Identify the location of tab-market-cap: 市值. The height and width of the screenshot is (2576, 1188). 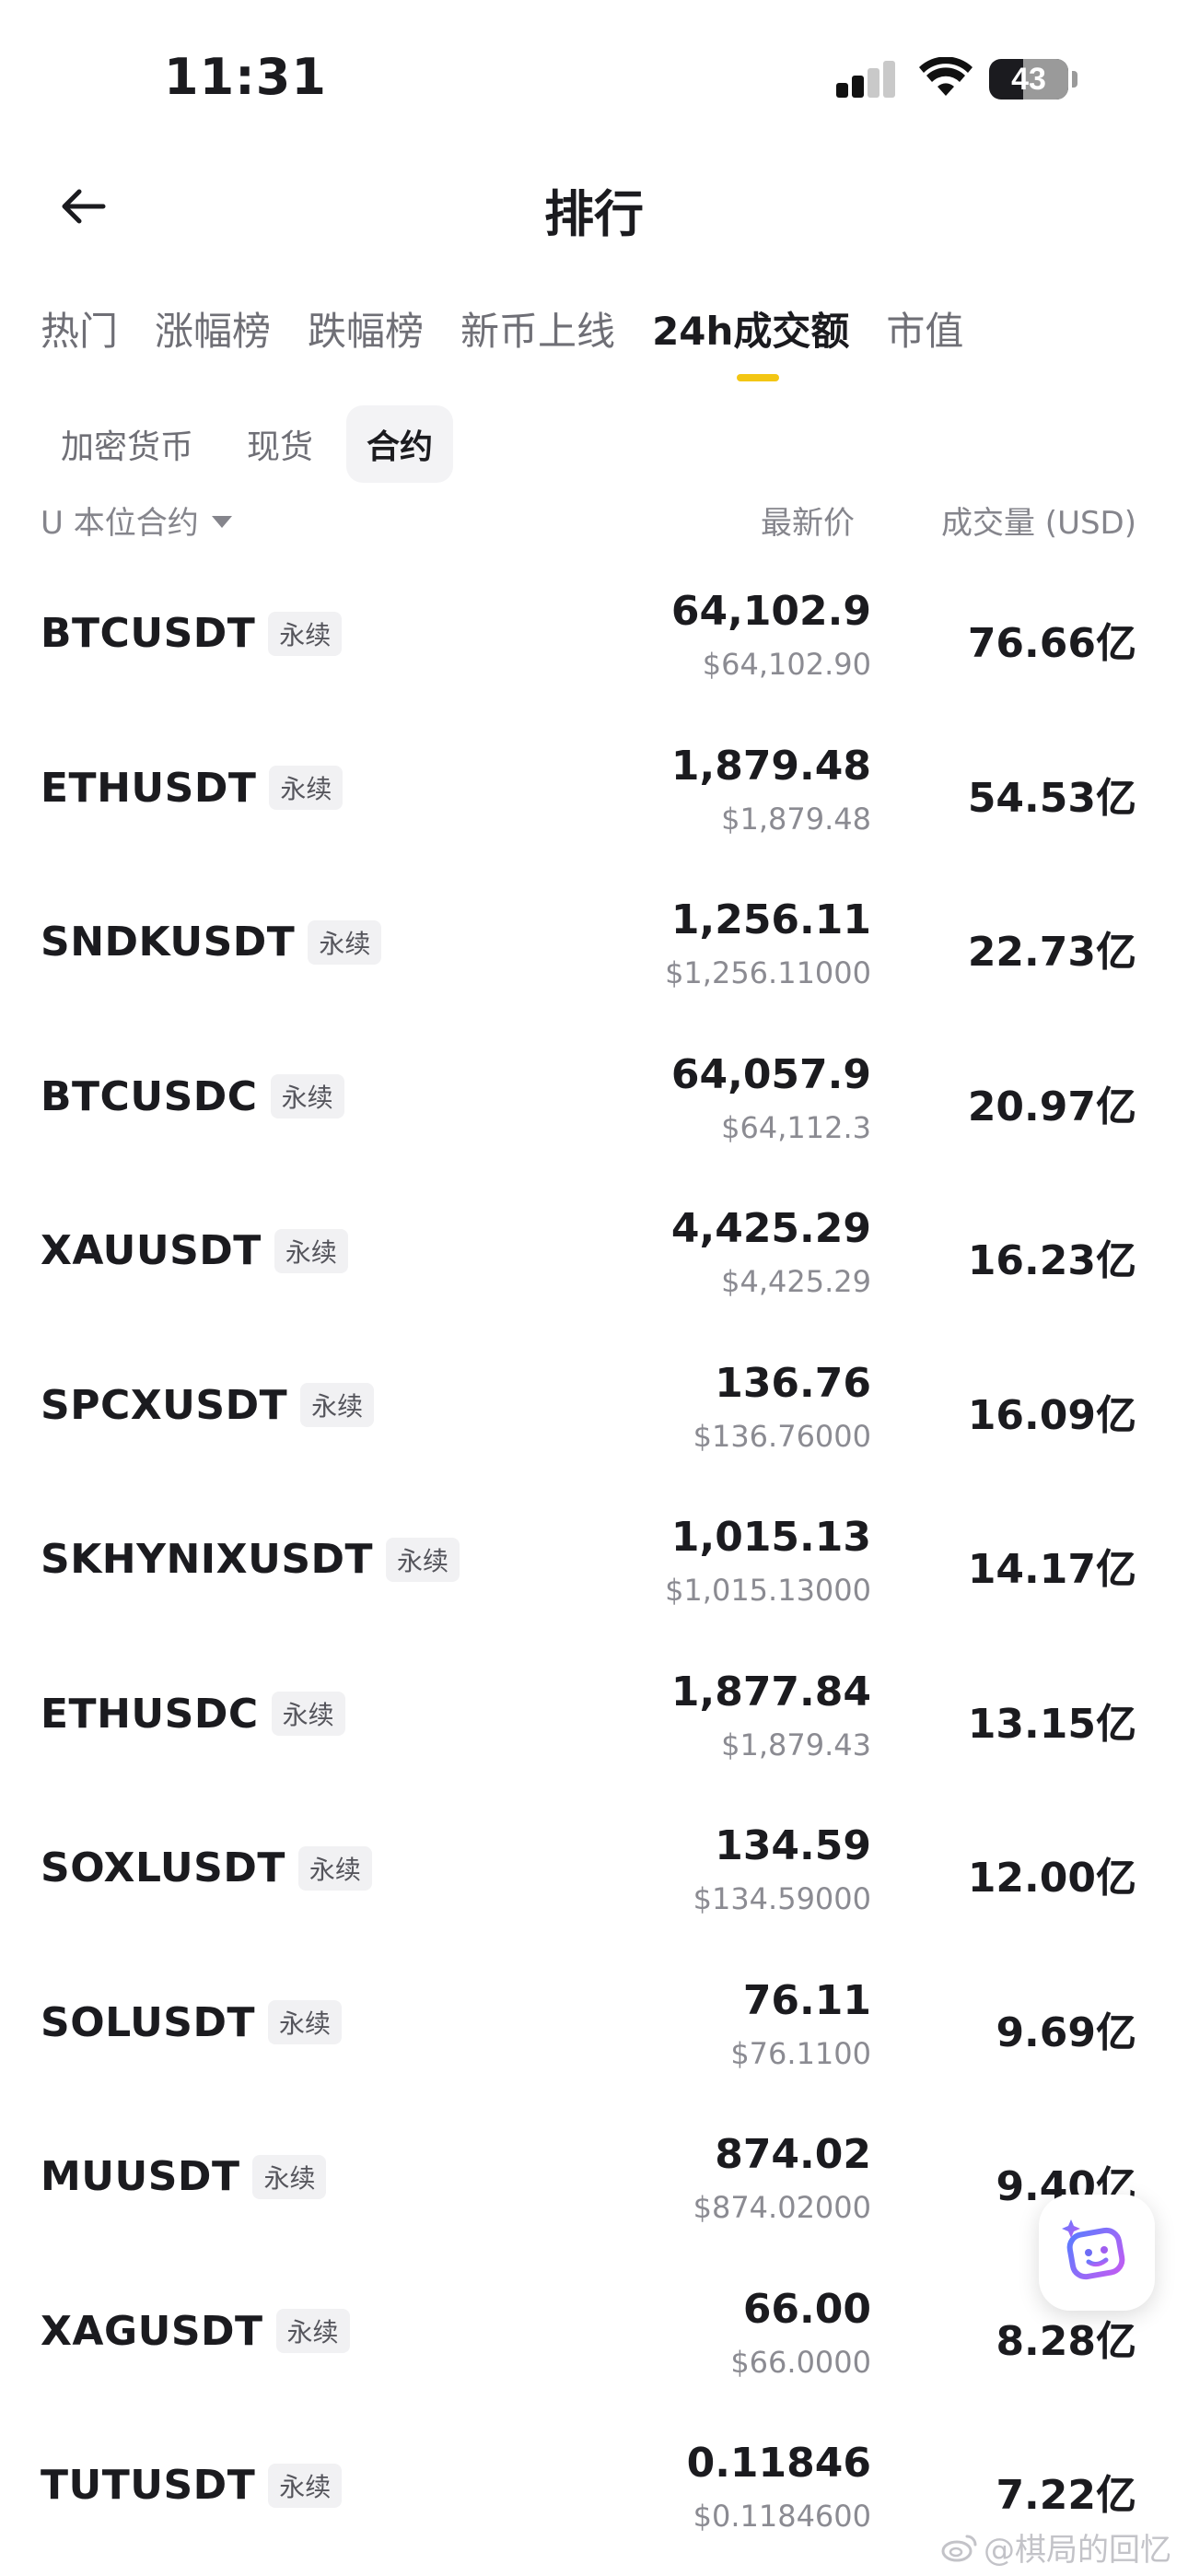
(943, 328).